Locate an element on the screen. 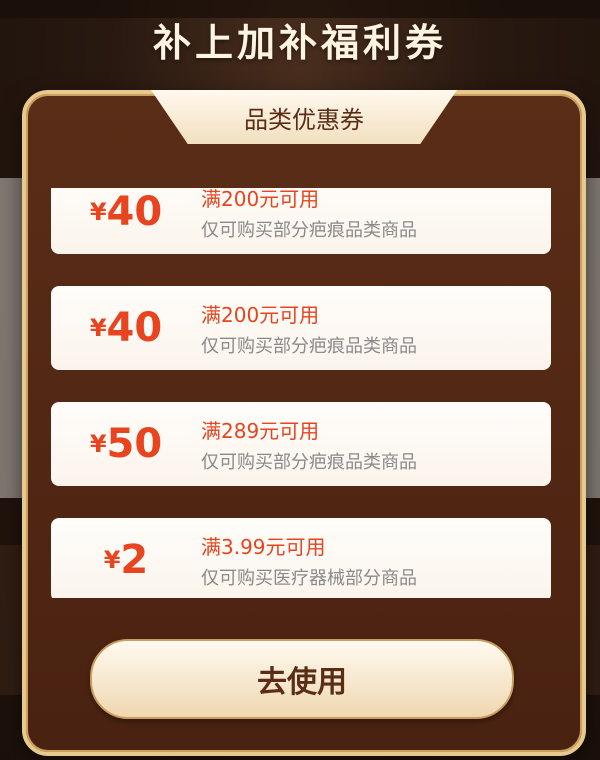  use-coupon-button-label: 去使用 is located at coordinates (302, 682).